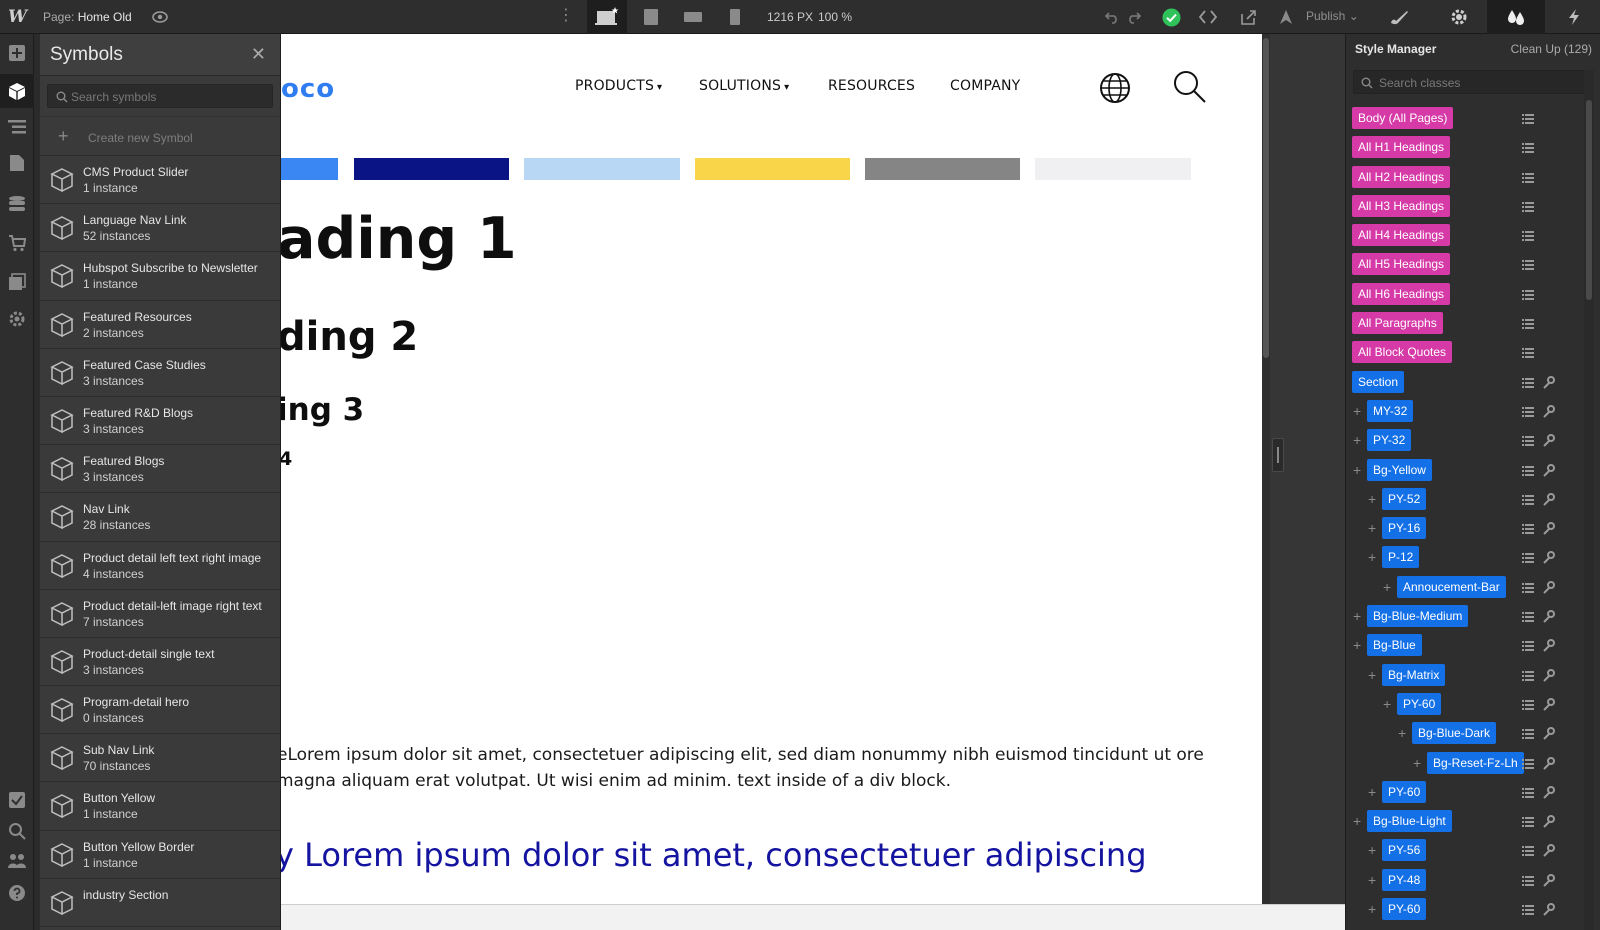 The height and width of the screenshot is (930, 1600). What do you see at coordinates (1418, 616) in the screenshot?
I see `class-tag: Bg-Blue-Medium` at bounding box center [1418, 616].